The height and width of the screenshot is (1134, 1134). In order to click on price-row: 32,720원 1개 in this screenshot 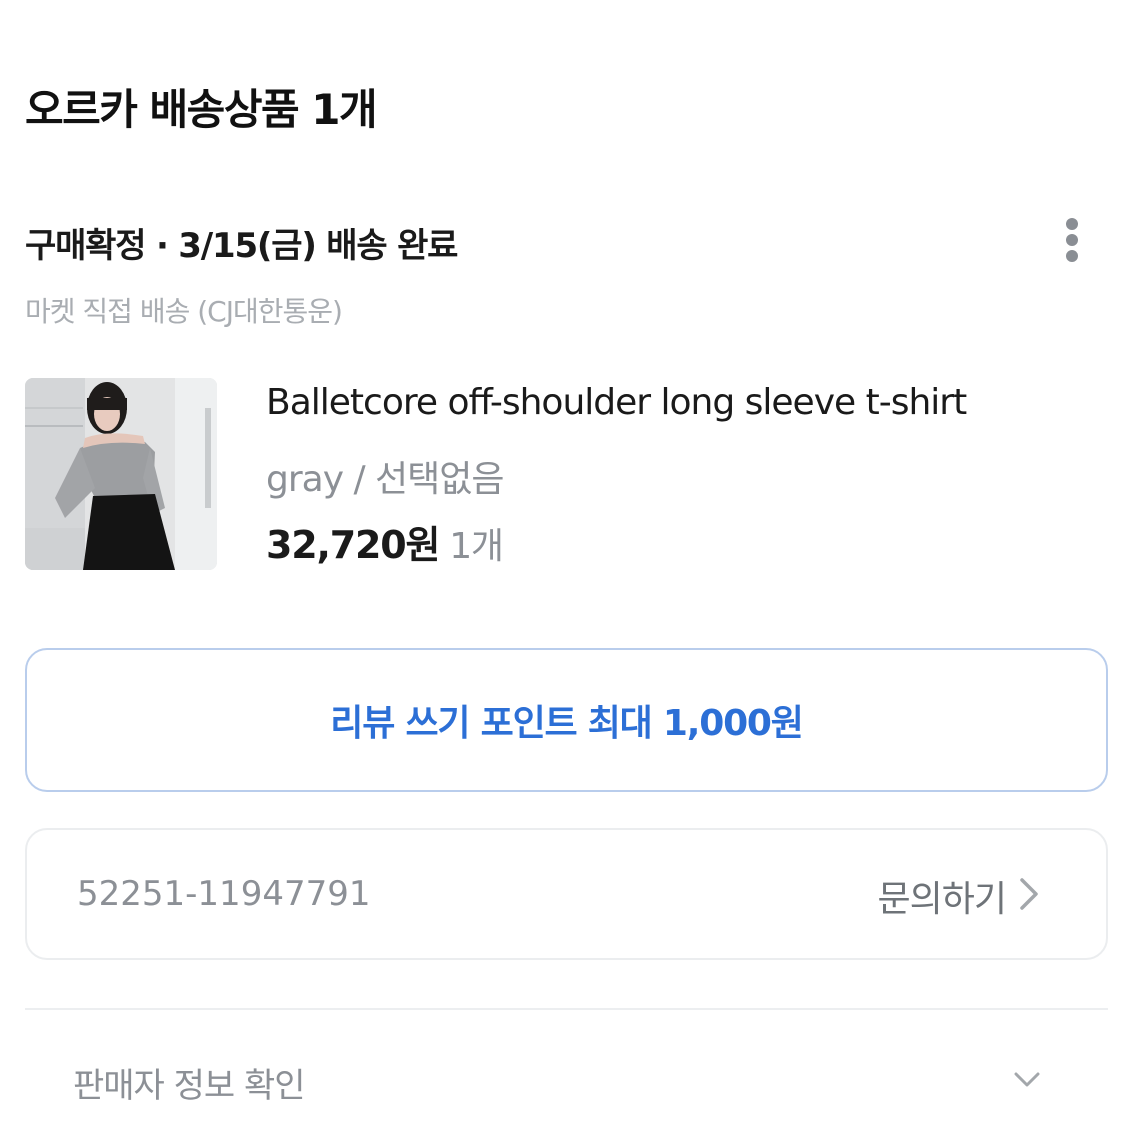, I will do `click(385, 541)`.